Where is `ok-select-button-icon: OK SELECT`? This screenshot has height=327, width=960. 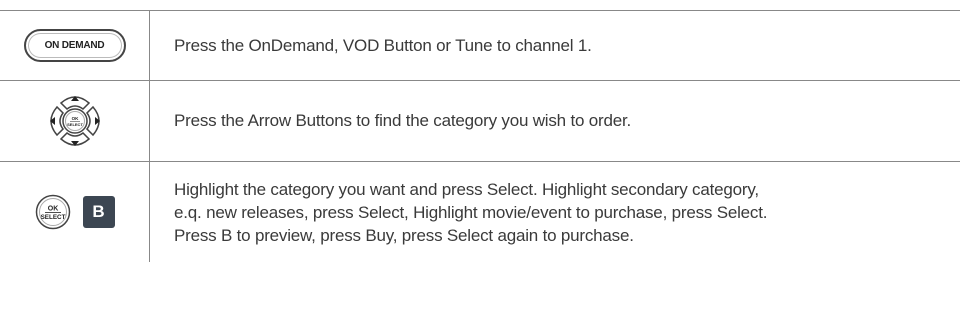
ok-select-button-icon: OK SELECT is located at coordinates (52, 212).